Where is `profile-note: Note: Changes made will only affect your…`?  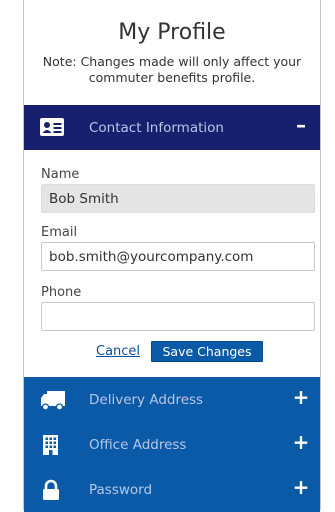
profile-note: Note: Changes made will only affect your… is located at coordinates (172, 69).